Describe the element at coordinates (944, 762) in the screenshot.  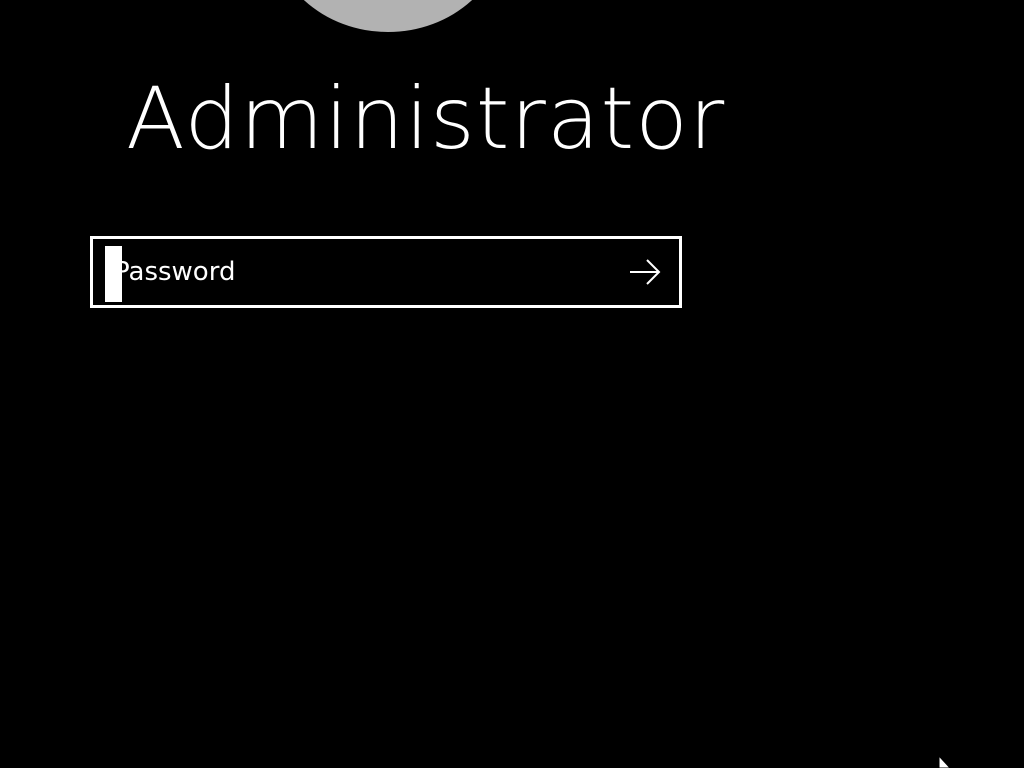
I see `mouse-pointer-icon` at that location.